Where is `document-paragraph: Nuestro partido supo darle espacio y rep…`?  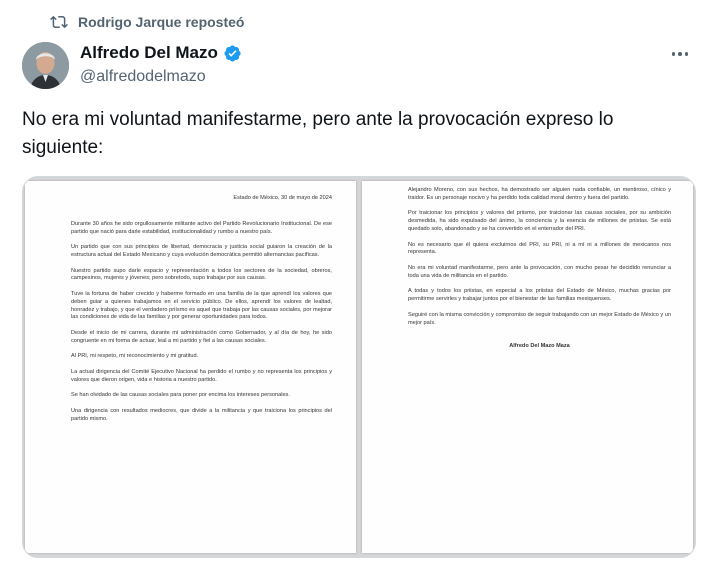
document-paragraph: Nuestro partido supo darle espacio y rep… is located at coordinates (201, 274).